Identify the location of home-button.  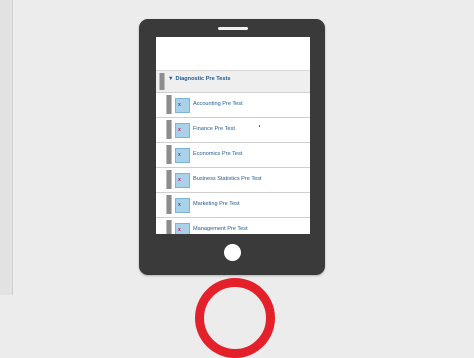
(232, 252).